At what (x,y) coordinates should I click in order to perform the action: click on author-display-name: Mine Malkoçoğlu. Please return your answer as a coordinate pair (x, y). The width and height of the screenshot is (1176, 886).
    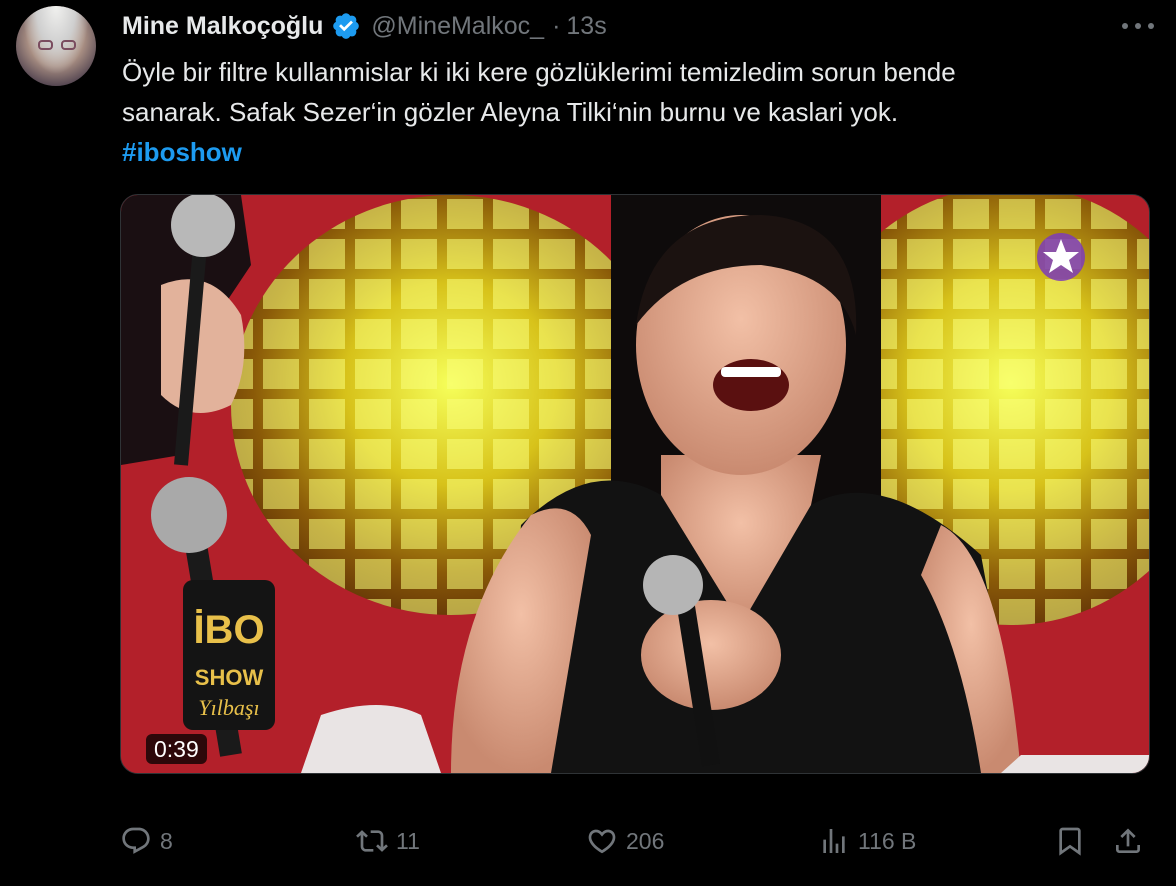
    Looking at the image, I should click on (222, 26).